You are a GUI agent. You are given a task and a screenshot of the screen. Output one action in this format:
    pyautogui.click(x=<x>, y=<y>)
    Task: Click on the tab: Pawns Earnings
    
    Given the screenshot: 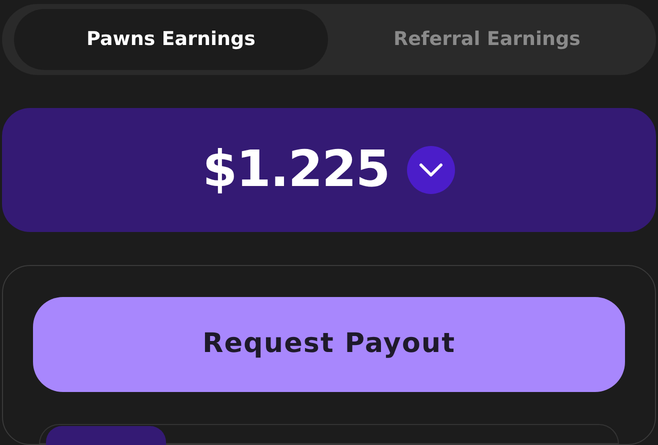 What is the action you would take?
    pyautogui.click(x=171, y=39)
    